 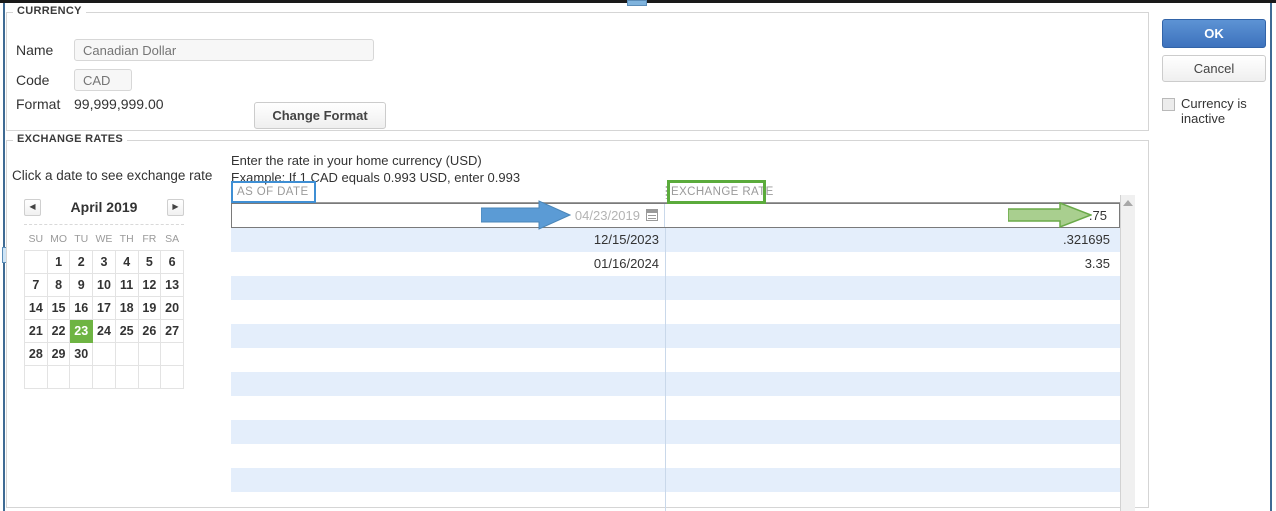 I want to click on calendar-day-3: 3, so click(x=104, y=262).